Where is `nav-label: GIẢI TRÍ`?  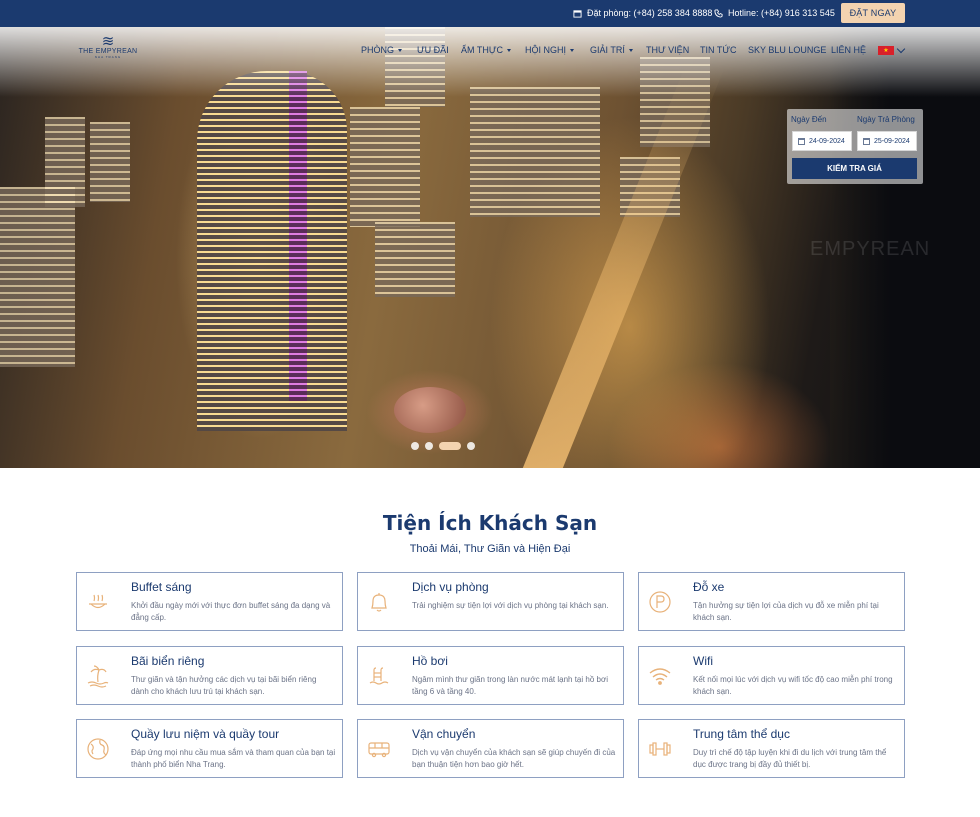 nav-label: GIẢI TRÍ is located at coordinates (607, 50).